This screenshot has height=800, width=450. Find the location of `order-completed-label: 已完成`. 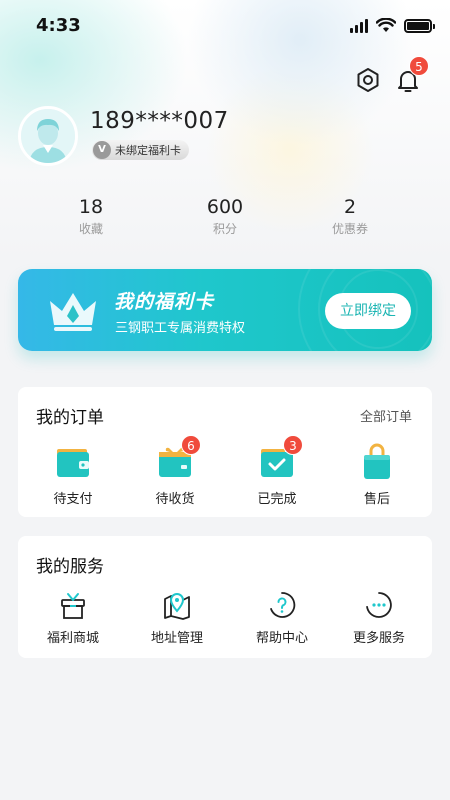

order-completed-label: 已完成 is located at coordinates (277, 499).